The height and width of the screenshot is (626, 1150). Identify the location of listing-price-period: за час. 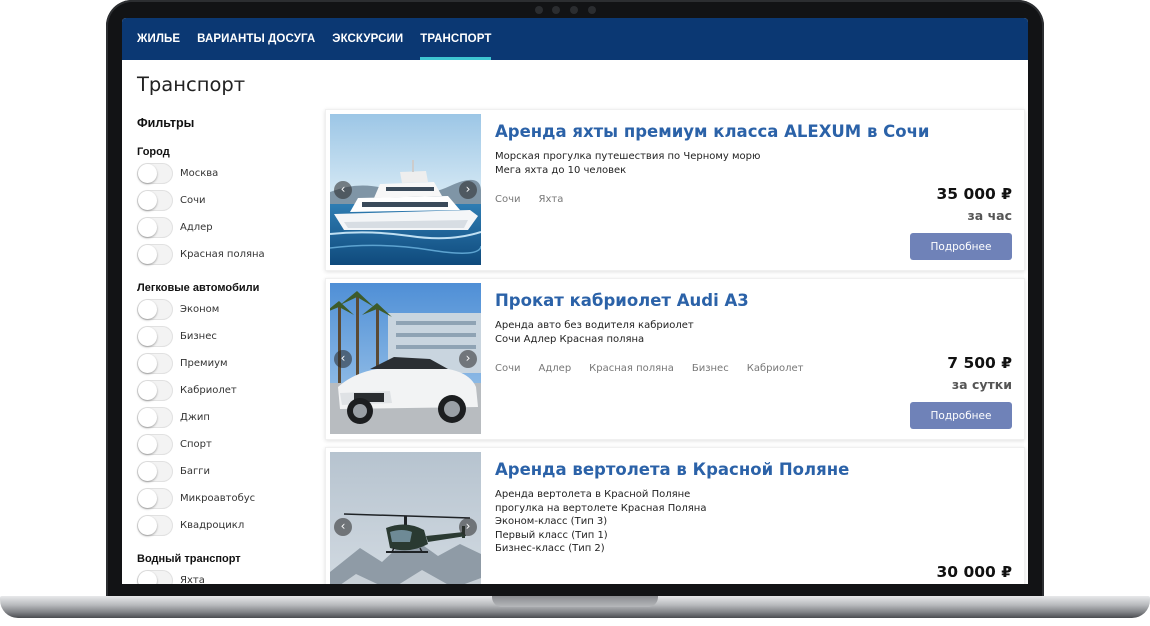
(989, 215).